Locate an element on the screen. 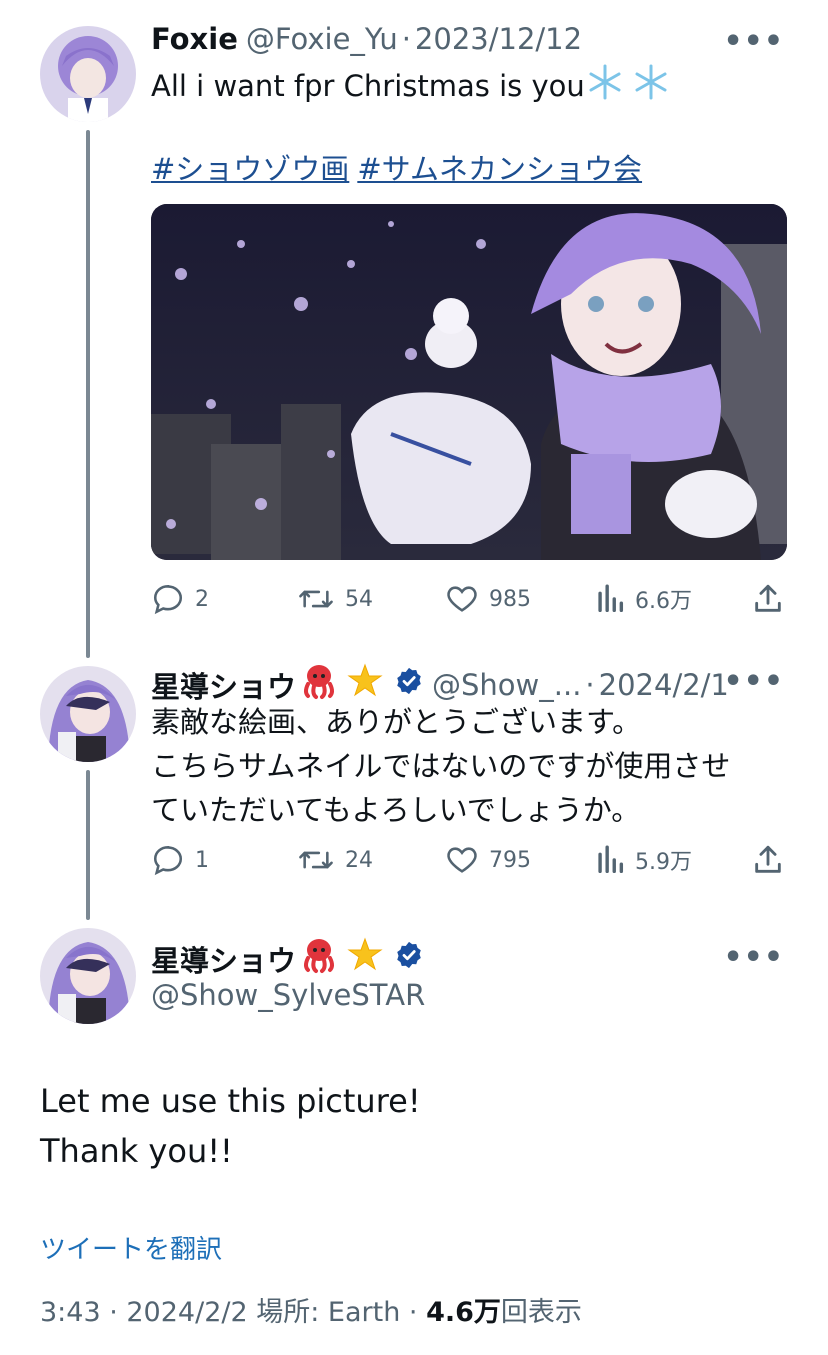 The width and height of the screenshot is (828, 1355). view-count-label: 回表示 is located at coordinates (541, 1312).